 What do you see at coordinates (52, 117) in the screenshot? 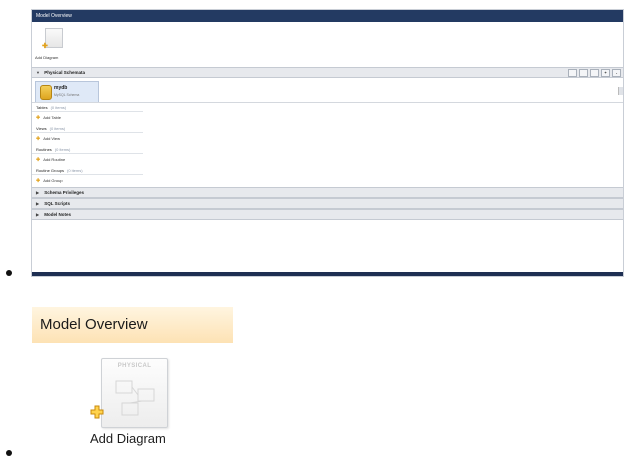
I see `add-label: Add Table` at bounding box center [52, 117].